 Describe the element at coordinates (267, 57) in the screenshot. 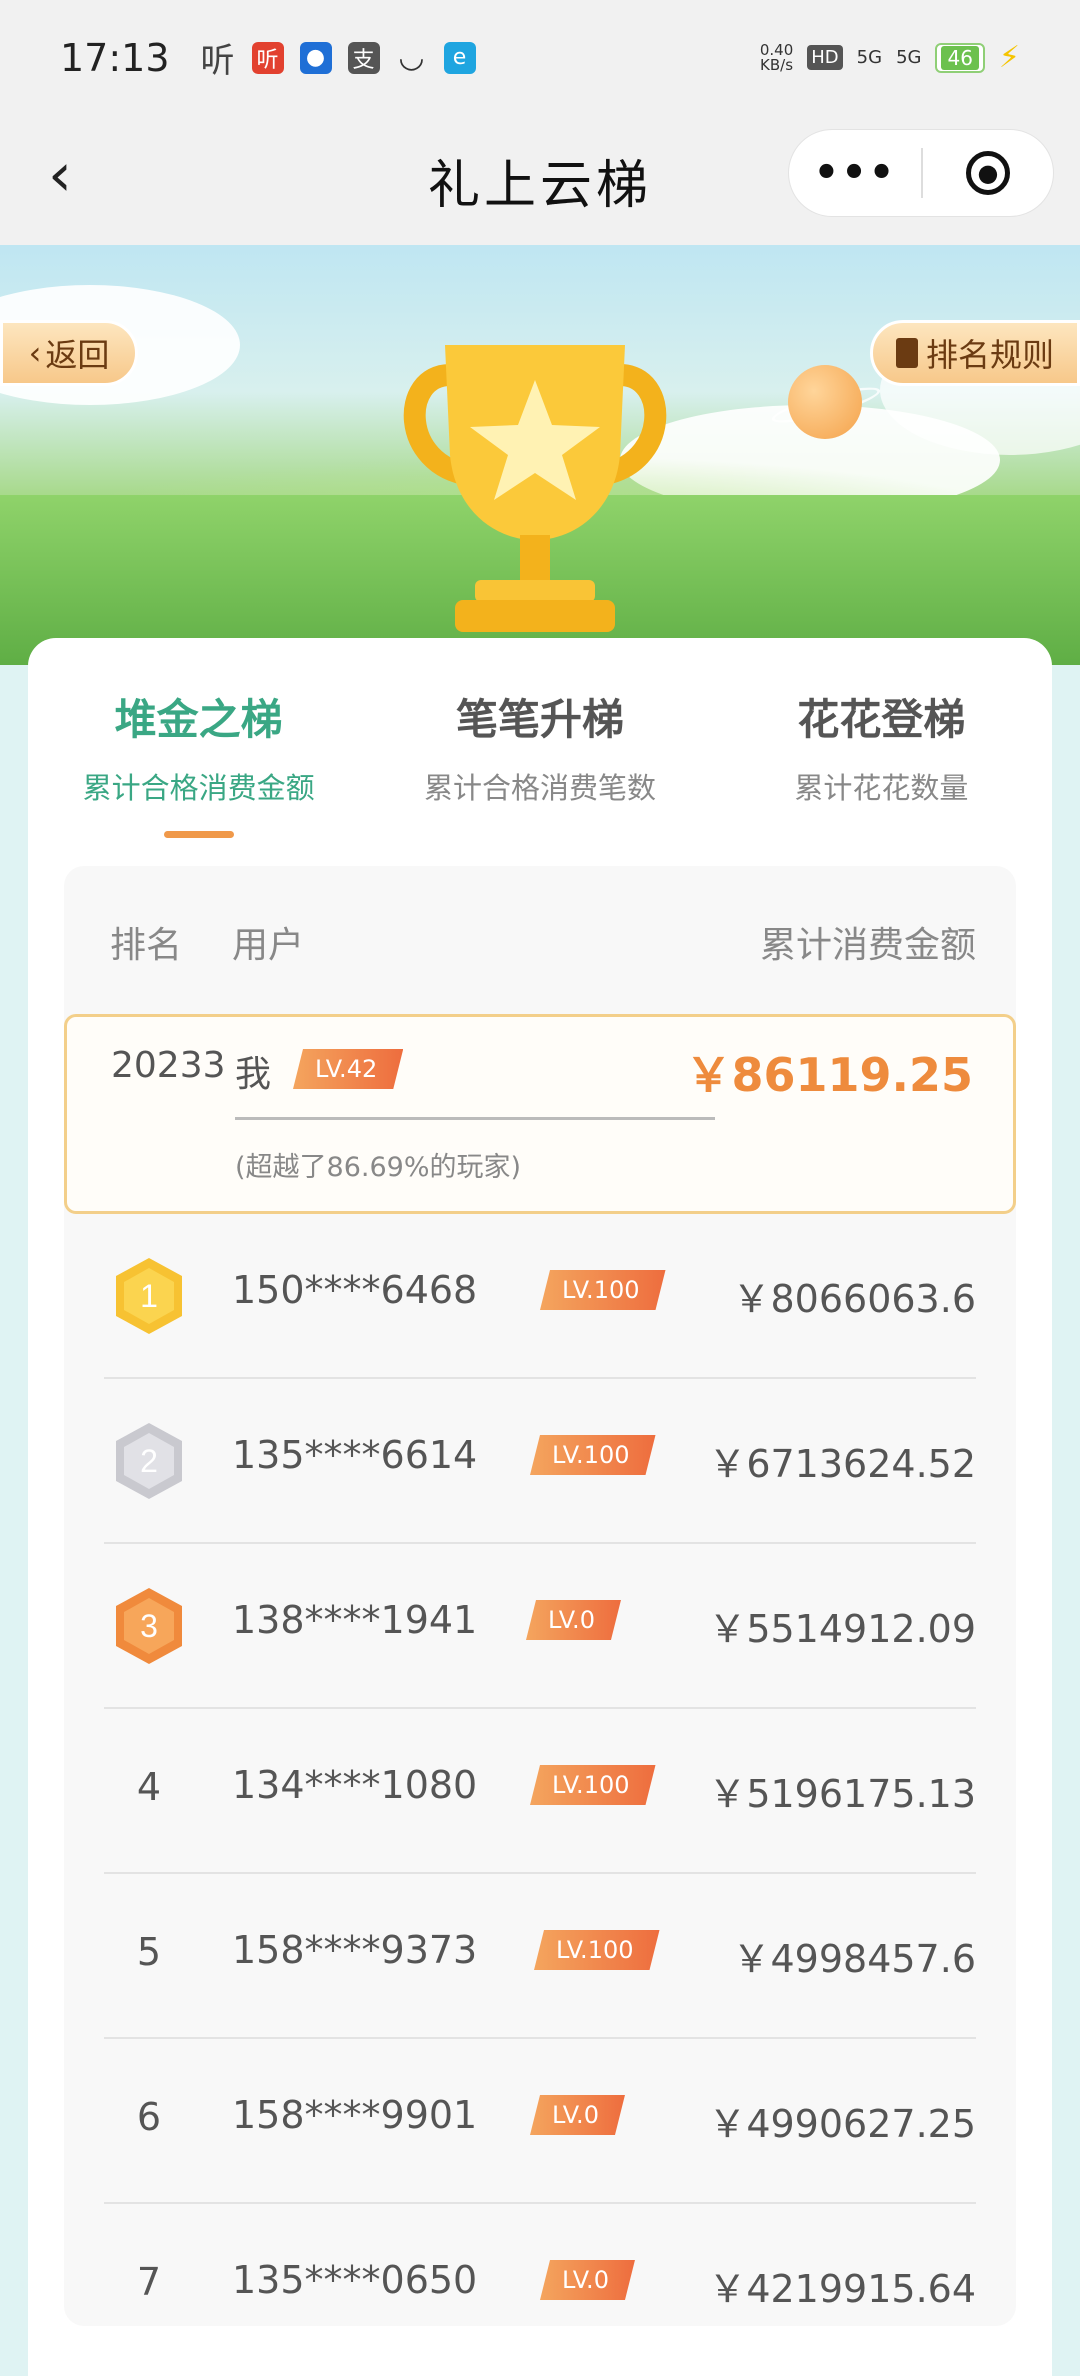

I see `listen-red-app-icon: 听` at that location.